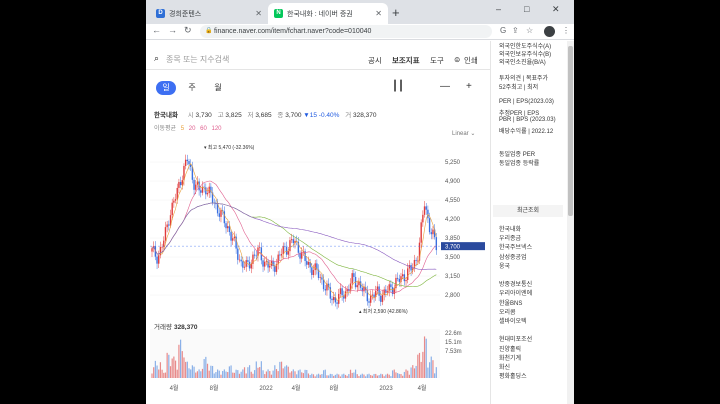  What do you see at coordinates (516, 340) in the screenshot?
I see `recent-item: 현대미포조선` at bounding box center [516, 340].